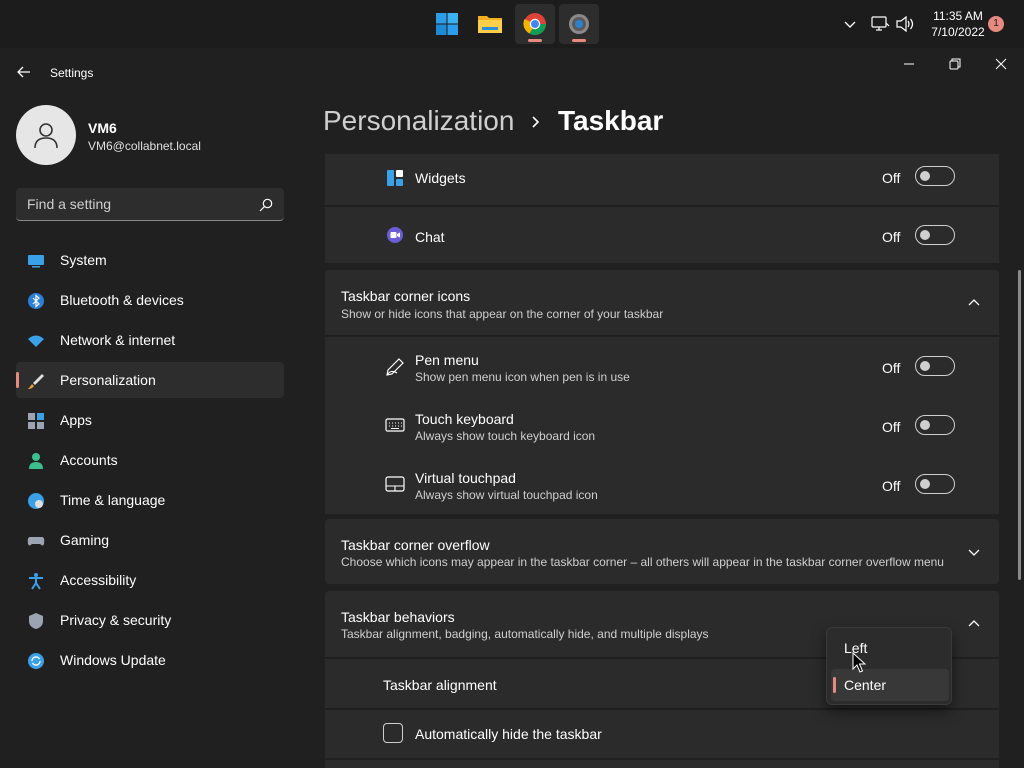  Describe the element at coordinates (122, 300) in the screenshot. I see `sidebar-item-label: Bluetooth & devices` at that location.